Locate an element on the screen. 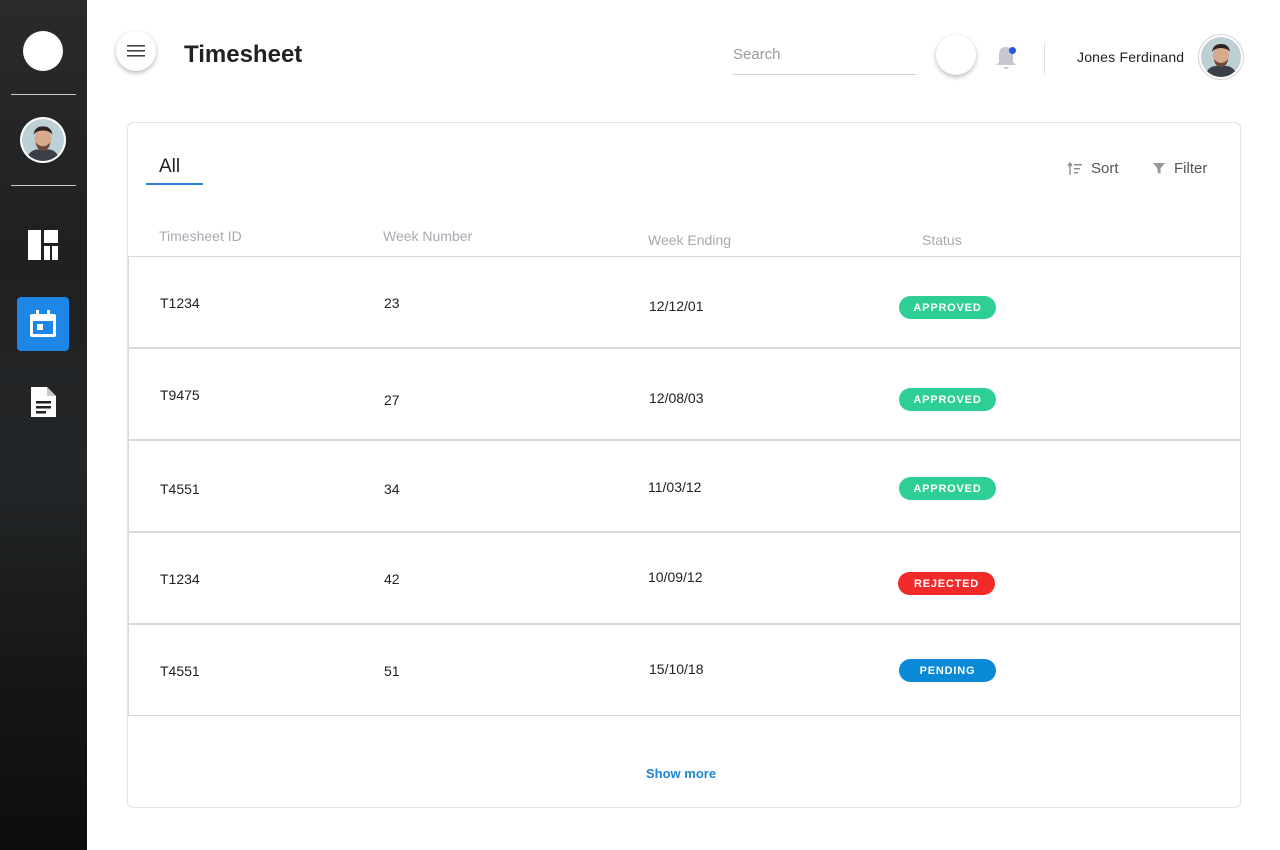 The width and height of the screenshot is (1280, 850). table-row: T4551 51 15/10/18 PENDING is located at coordinates (684, 670).